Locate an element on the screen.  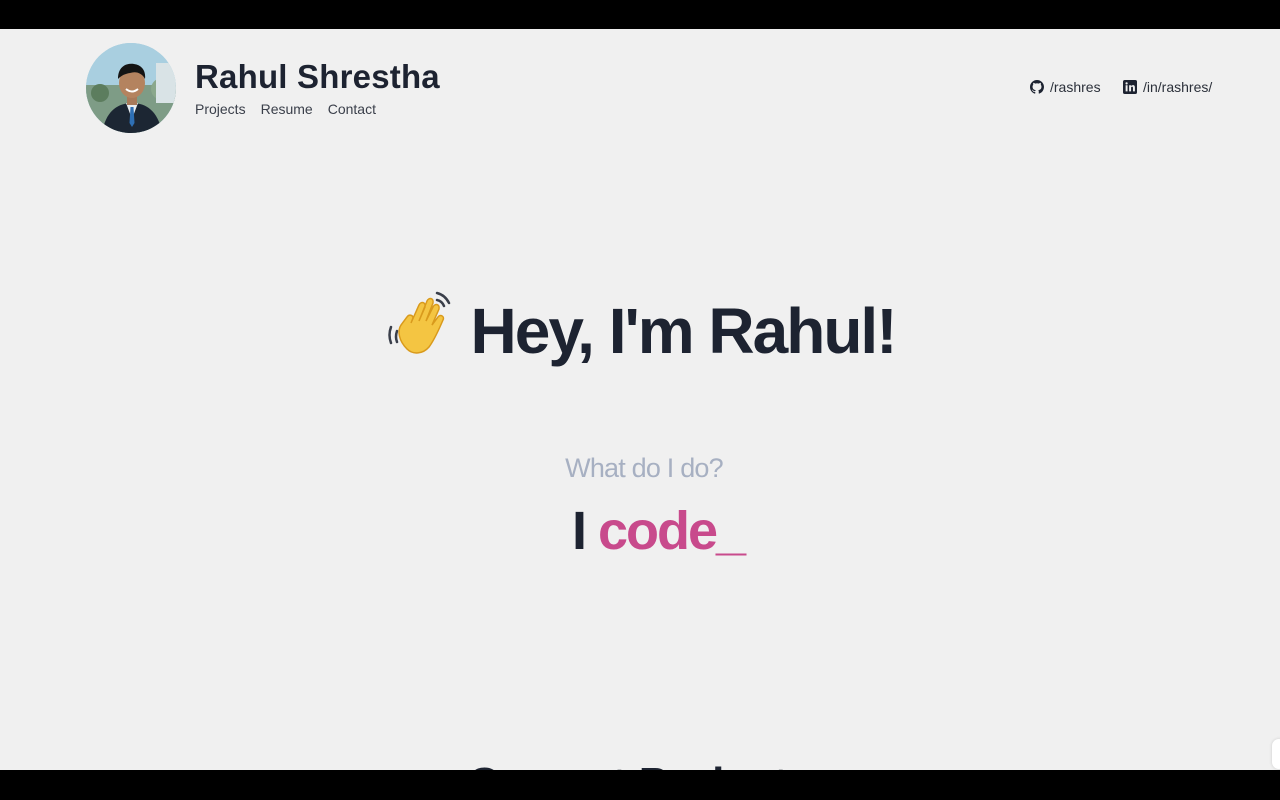
site-owner-name: Rahul Shrestha is located at coordinates (317, 77).